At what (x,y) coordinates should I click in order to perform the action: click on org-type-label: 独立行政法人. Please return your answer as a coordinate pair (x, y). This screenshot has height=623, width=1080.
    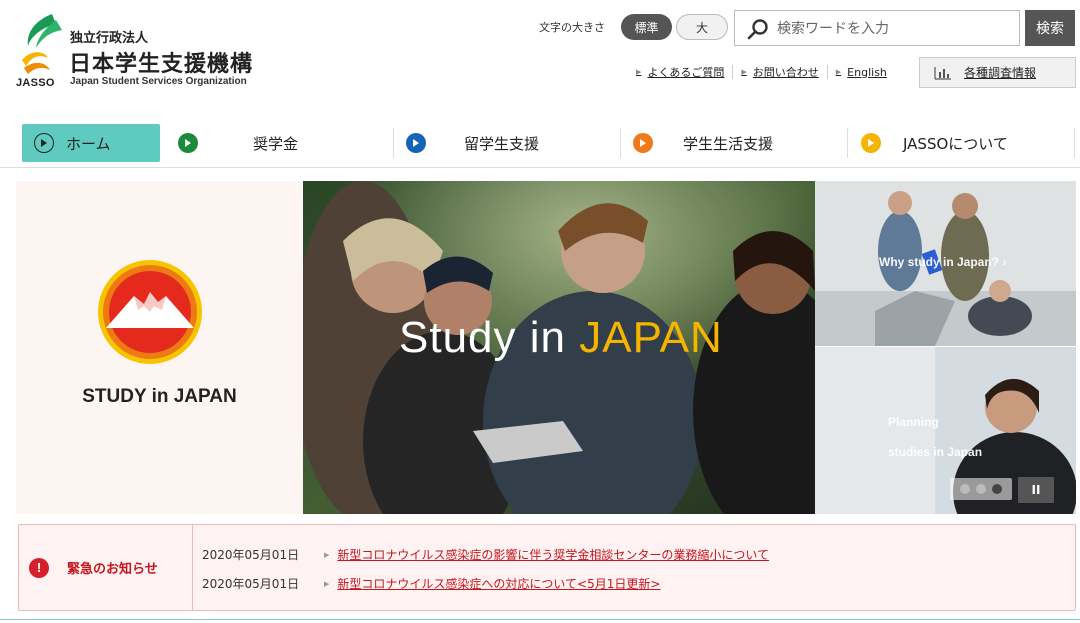
    Looking at the image, I should click on (109, 38).